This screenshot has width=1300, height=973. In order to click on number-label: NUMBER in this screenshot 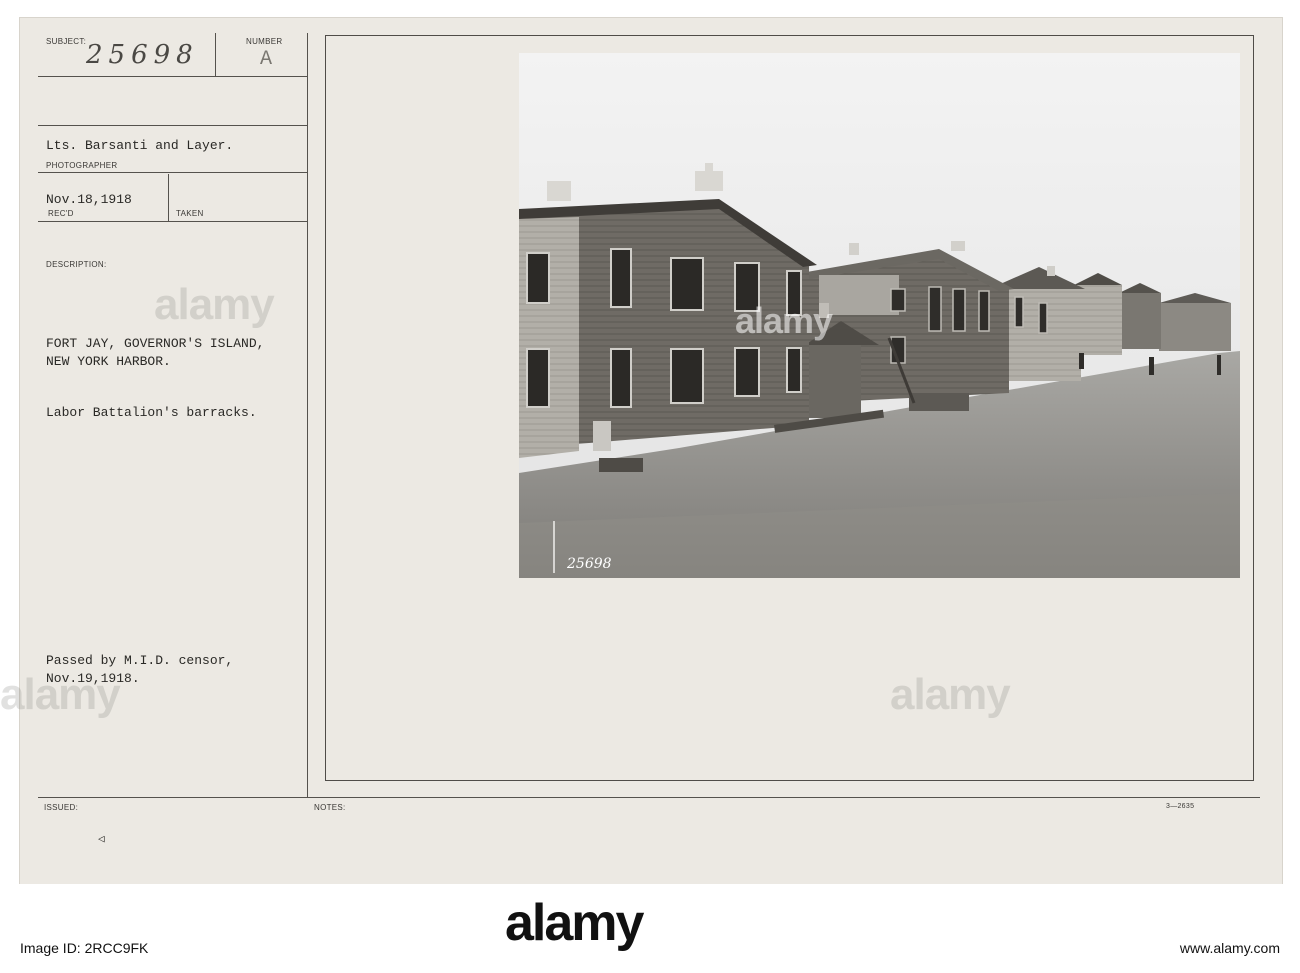, I will do `click(264, 41)`.